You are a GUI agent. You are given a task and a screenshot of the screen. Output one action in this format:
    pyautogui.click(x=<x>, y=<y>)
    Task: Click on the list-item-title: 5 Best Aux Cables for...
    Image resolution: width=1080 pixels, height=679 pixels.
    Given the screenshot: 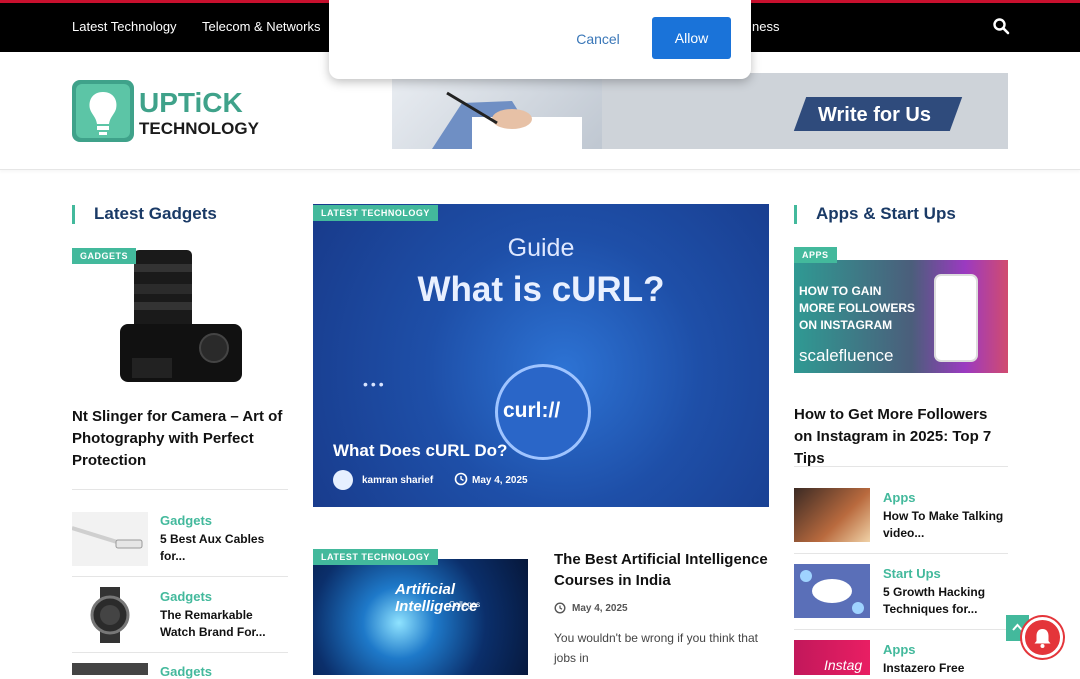 What is the action you would take?
    pyautogui.click(x=224, y=548)
    